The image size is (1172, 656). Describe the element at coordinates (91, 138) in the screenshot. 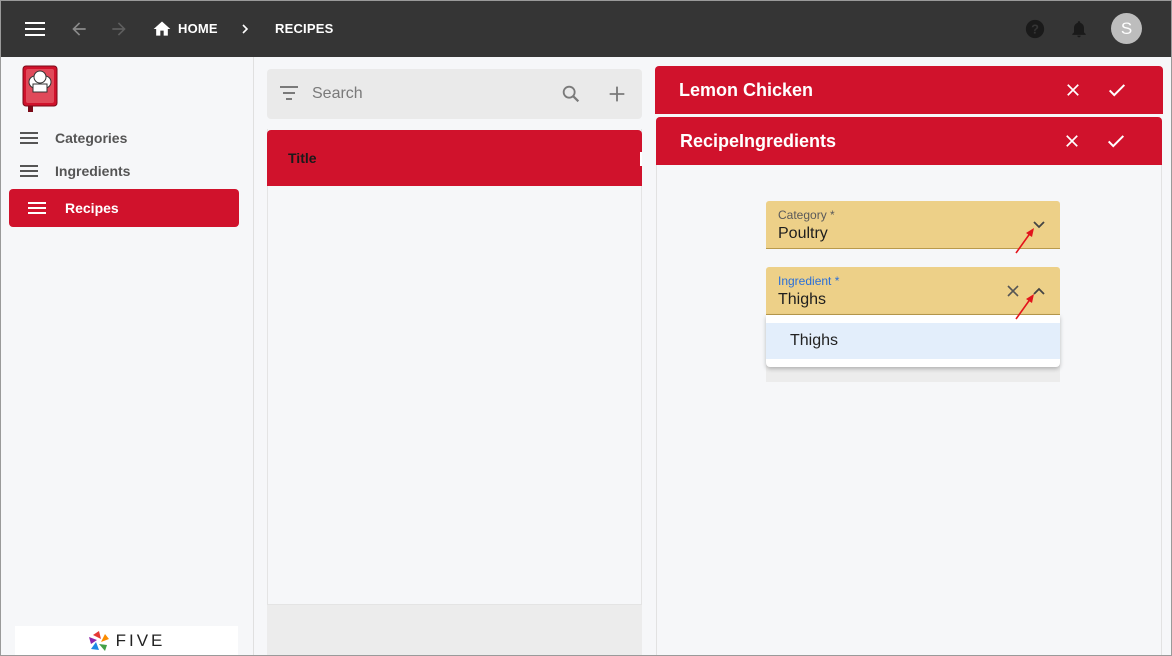

I see `sidebar-item-label: Categories` at that location.